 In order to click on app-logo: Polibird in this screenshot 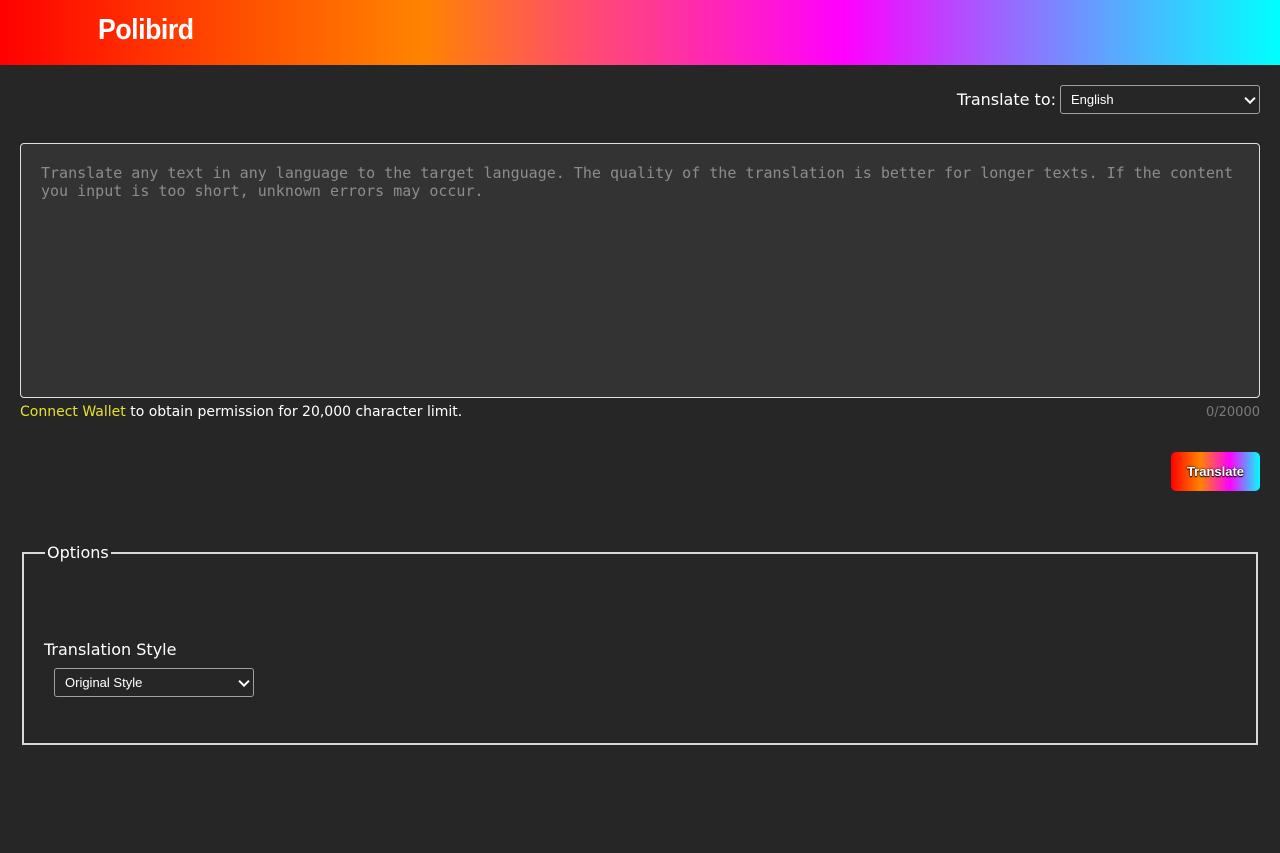, I will do `click(146, 30)`.